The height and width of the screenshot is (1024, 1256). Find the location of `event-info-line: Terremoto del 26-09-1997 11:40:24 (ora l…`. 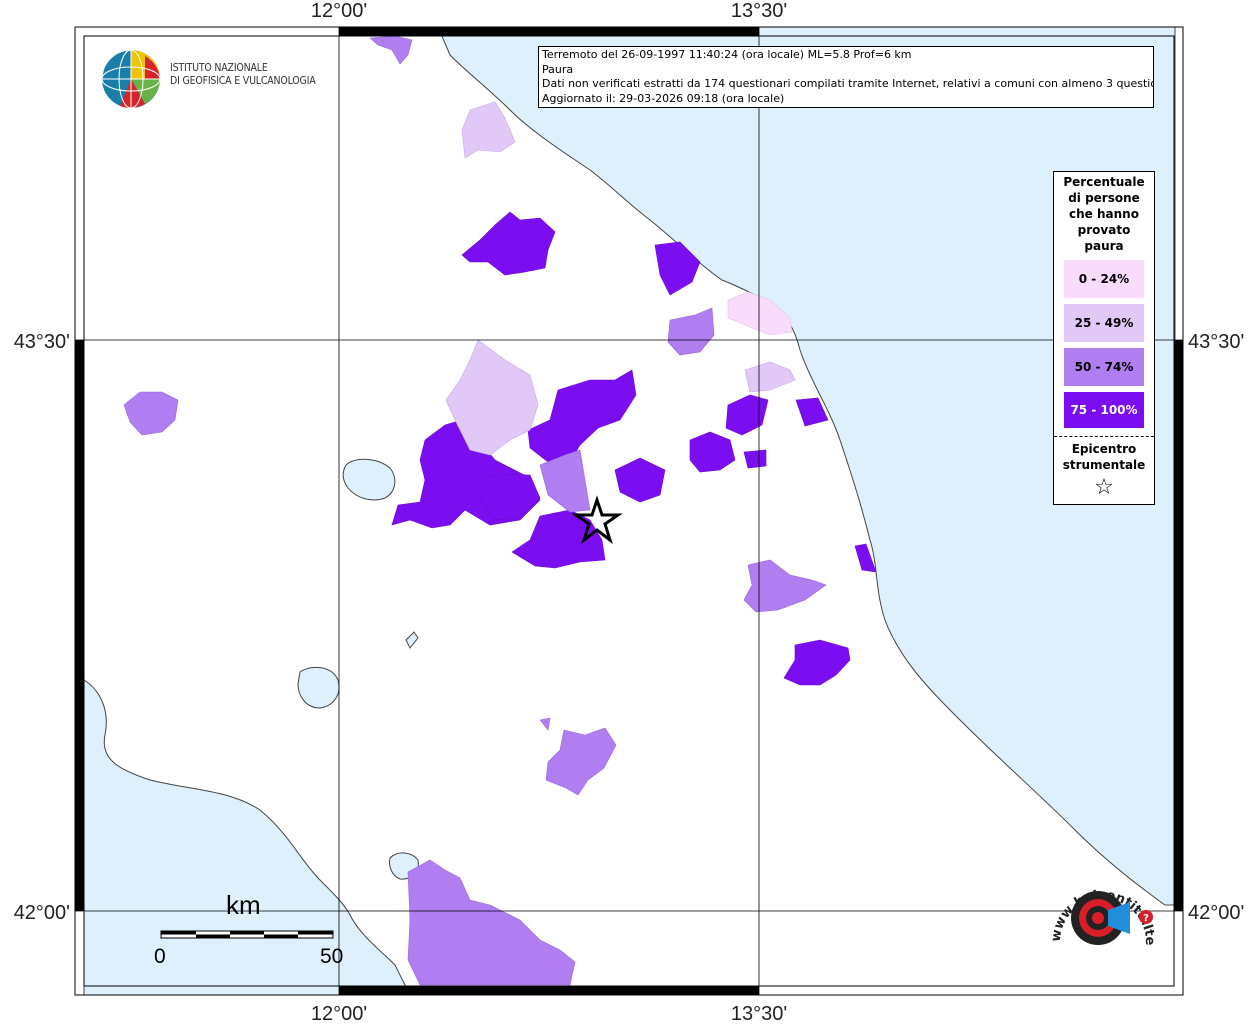

event-info-line: Terremoto del 26-09-1997 11:40:24 (ora l… is located at coordinates (727, 54).